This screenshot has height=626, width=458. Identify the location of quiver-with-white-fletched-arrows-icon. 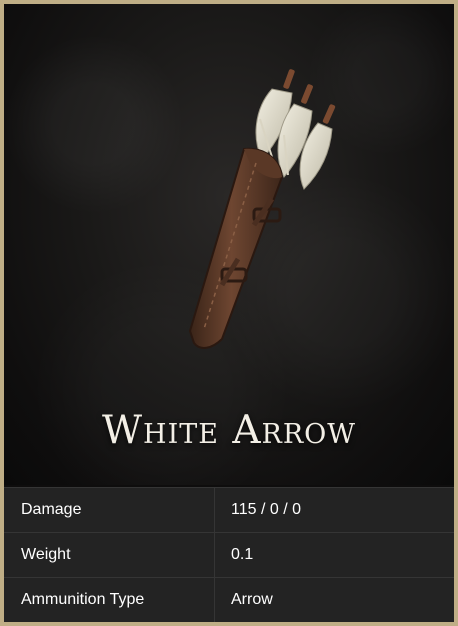
(262, 209).